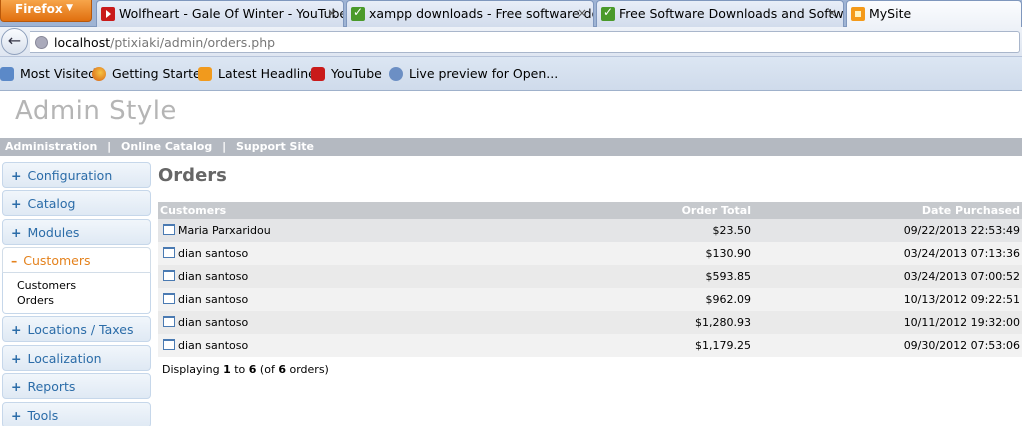 This screenshot has height=426, width=1022. I want to click on browser-tab: Free Software Downloads and Softwa... ×, so click(720, 13).